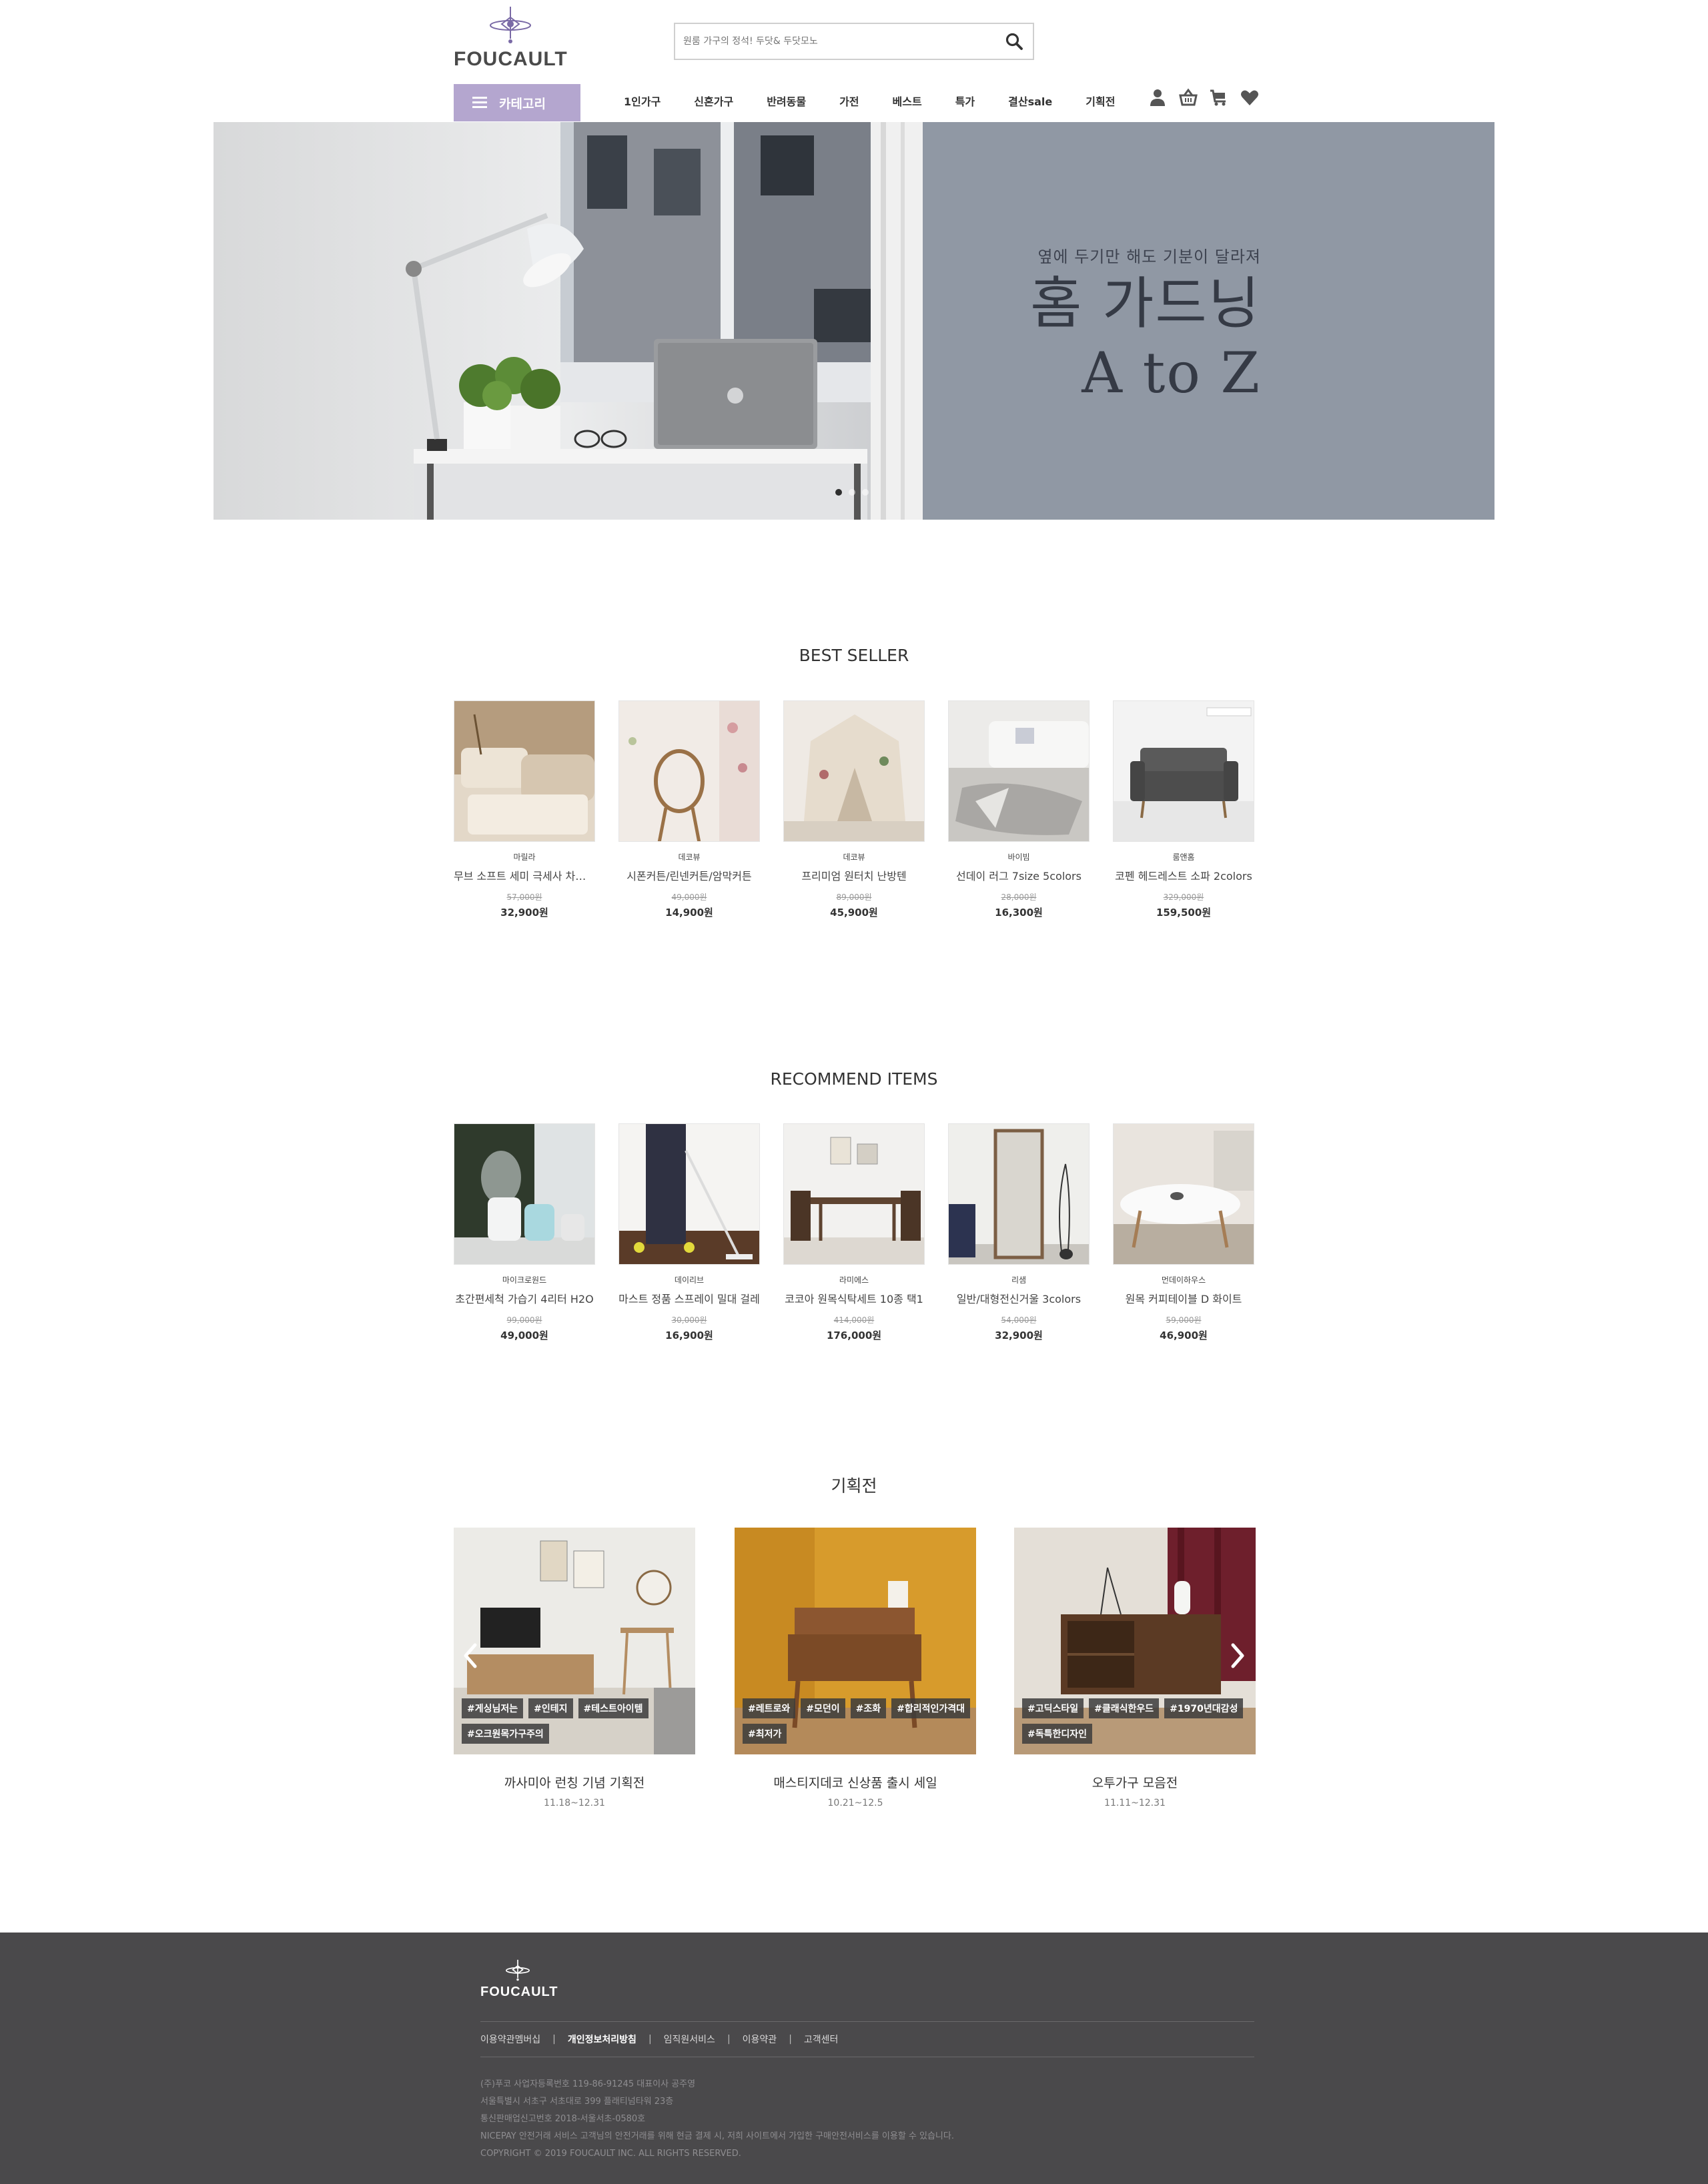  I want to click on product-card: 마릴라 무브 소프트 세미 극세사 차렵이불 57,000원 32,900원, so click(525, 809).